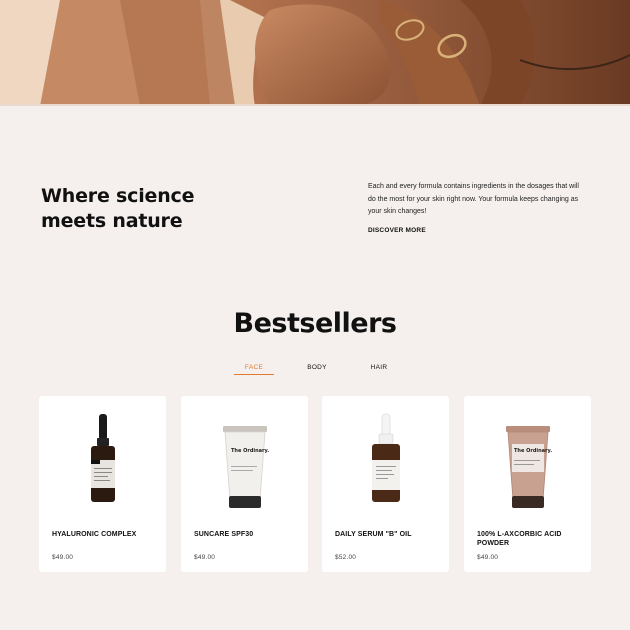  Describe the element at coordinates (386, 457) in the screenshot. I see `dropper-bottle-white-image` at that location.